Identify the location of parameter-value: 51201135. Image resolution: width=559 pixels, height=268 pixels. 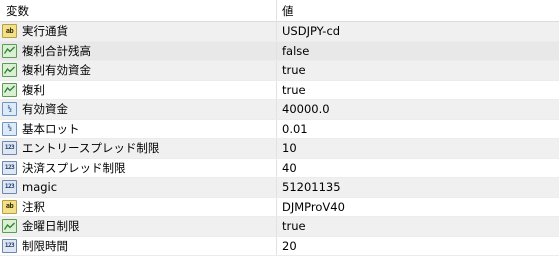
(418, 187).